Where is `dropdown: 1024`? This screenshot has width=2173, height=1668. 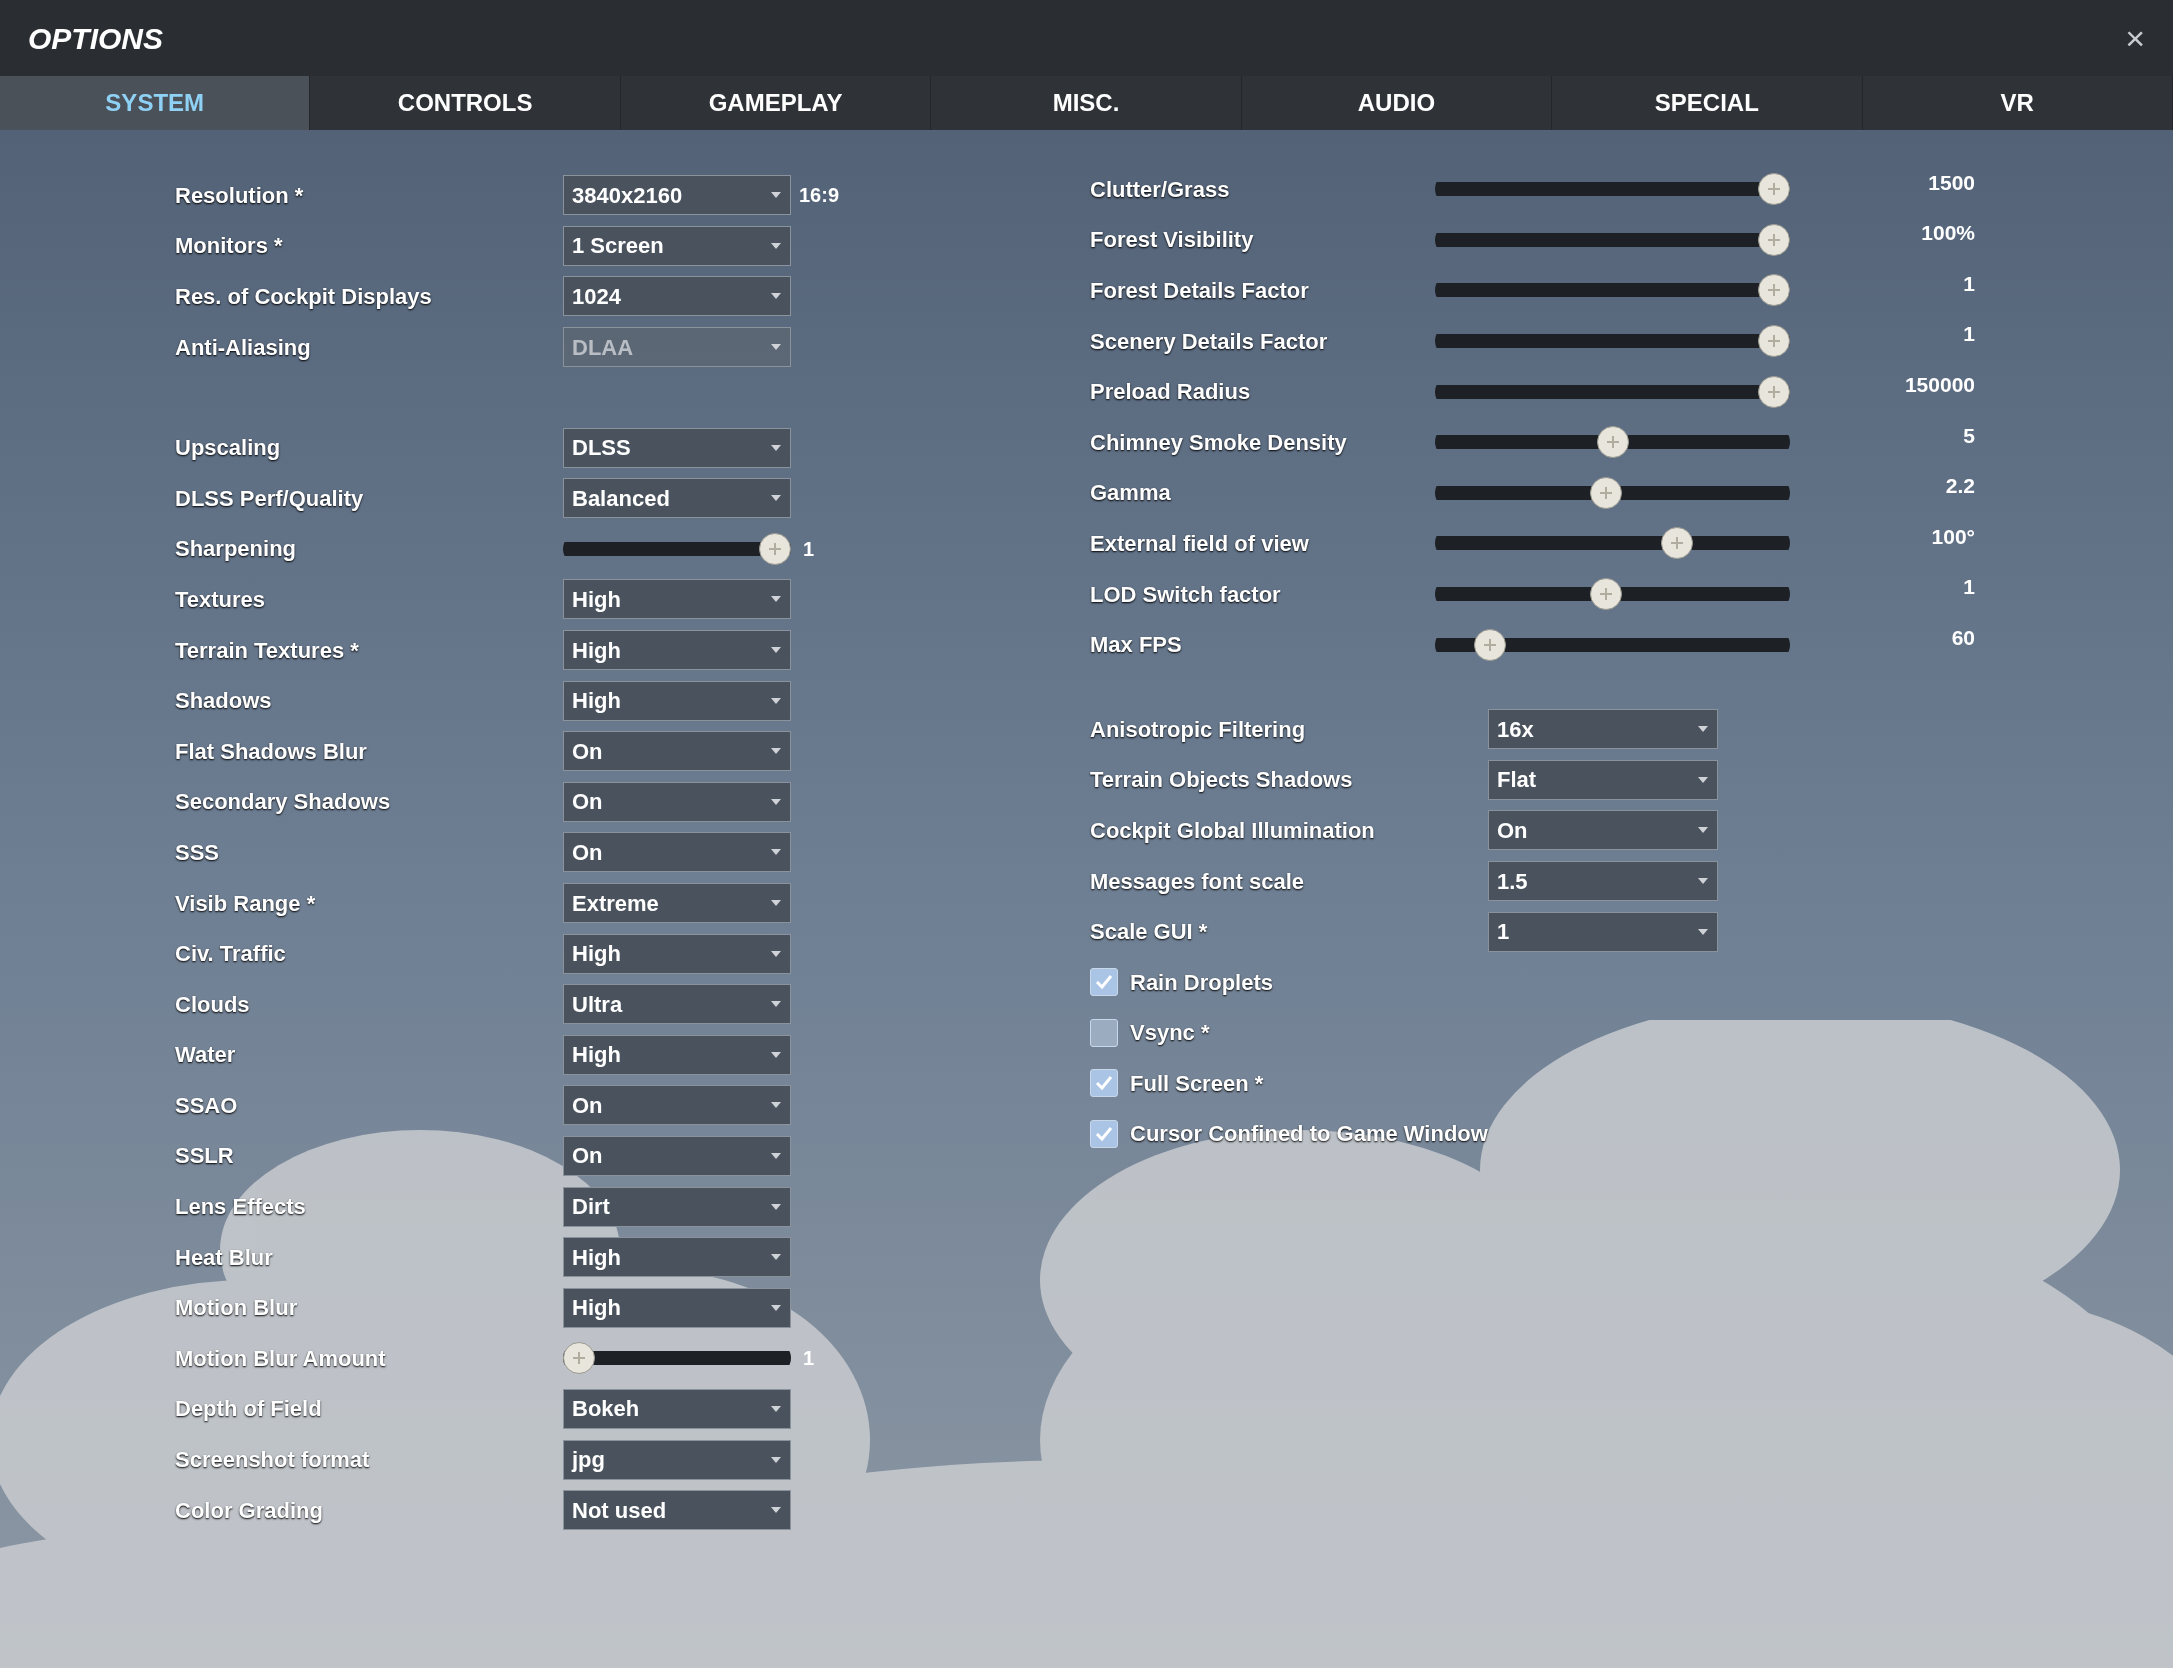
dropdown: 1024 is located at coordinates (677, 296).